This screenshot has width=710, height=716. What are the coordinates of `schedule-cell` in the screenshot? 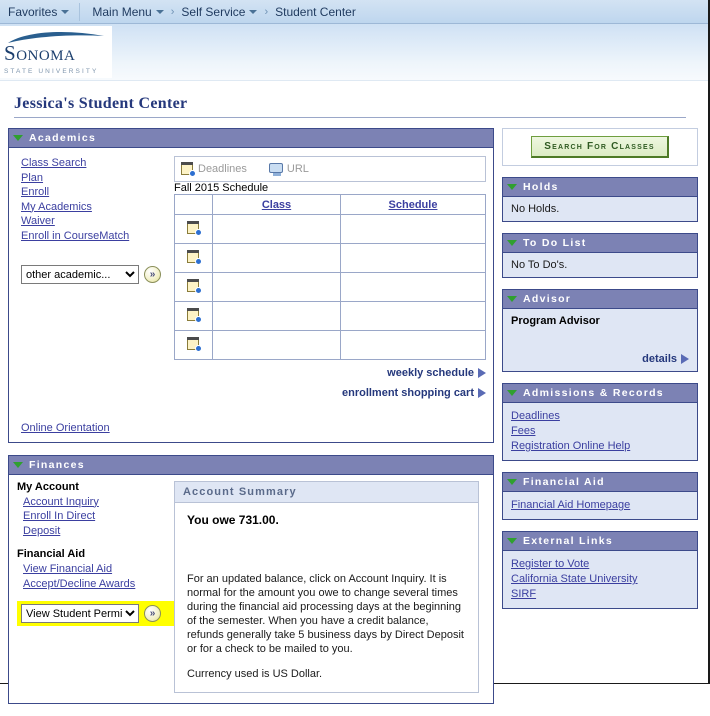 It's located at (413, 345).